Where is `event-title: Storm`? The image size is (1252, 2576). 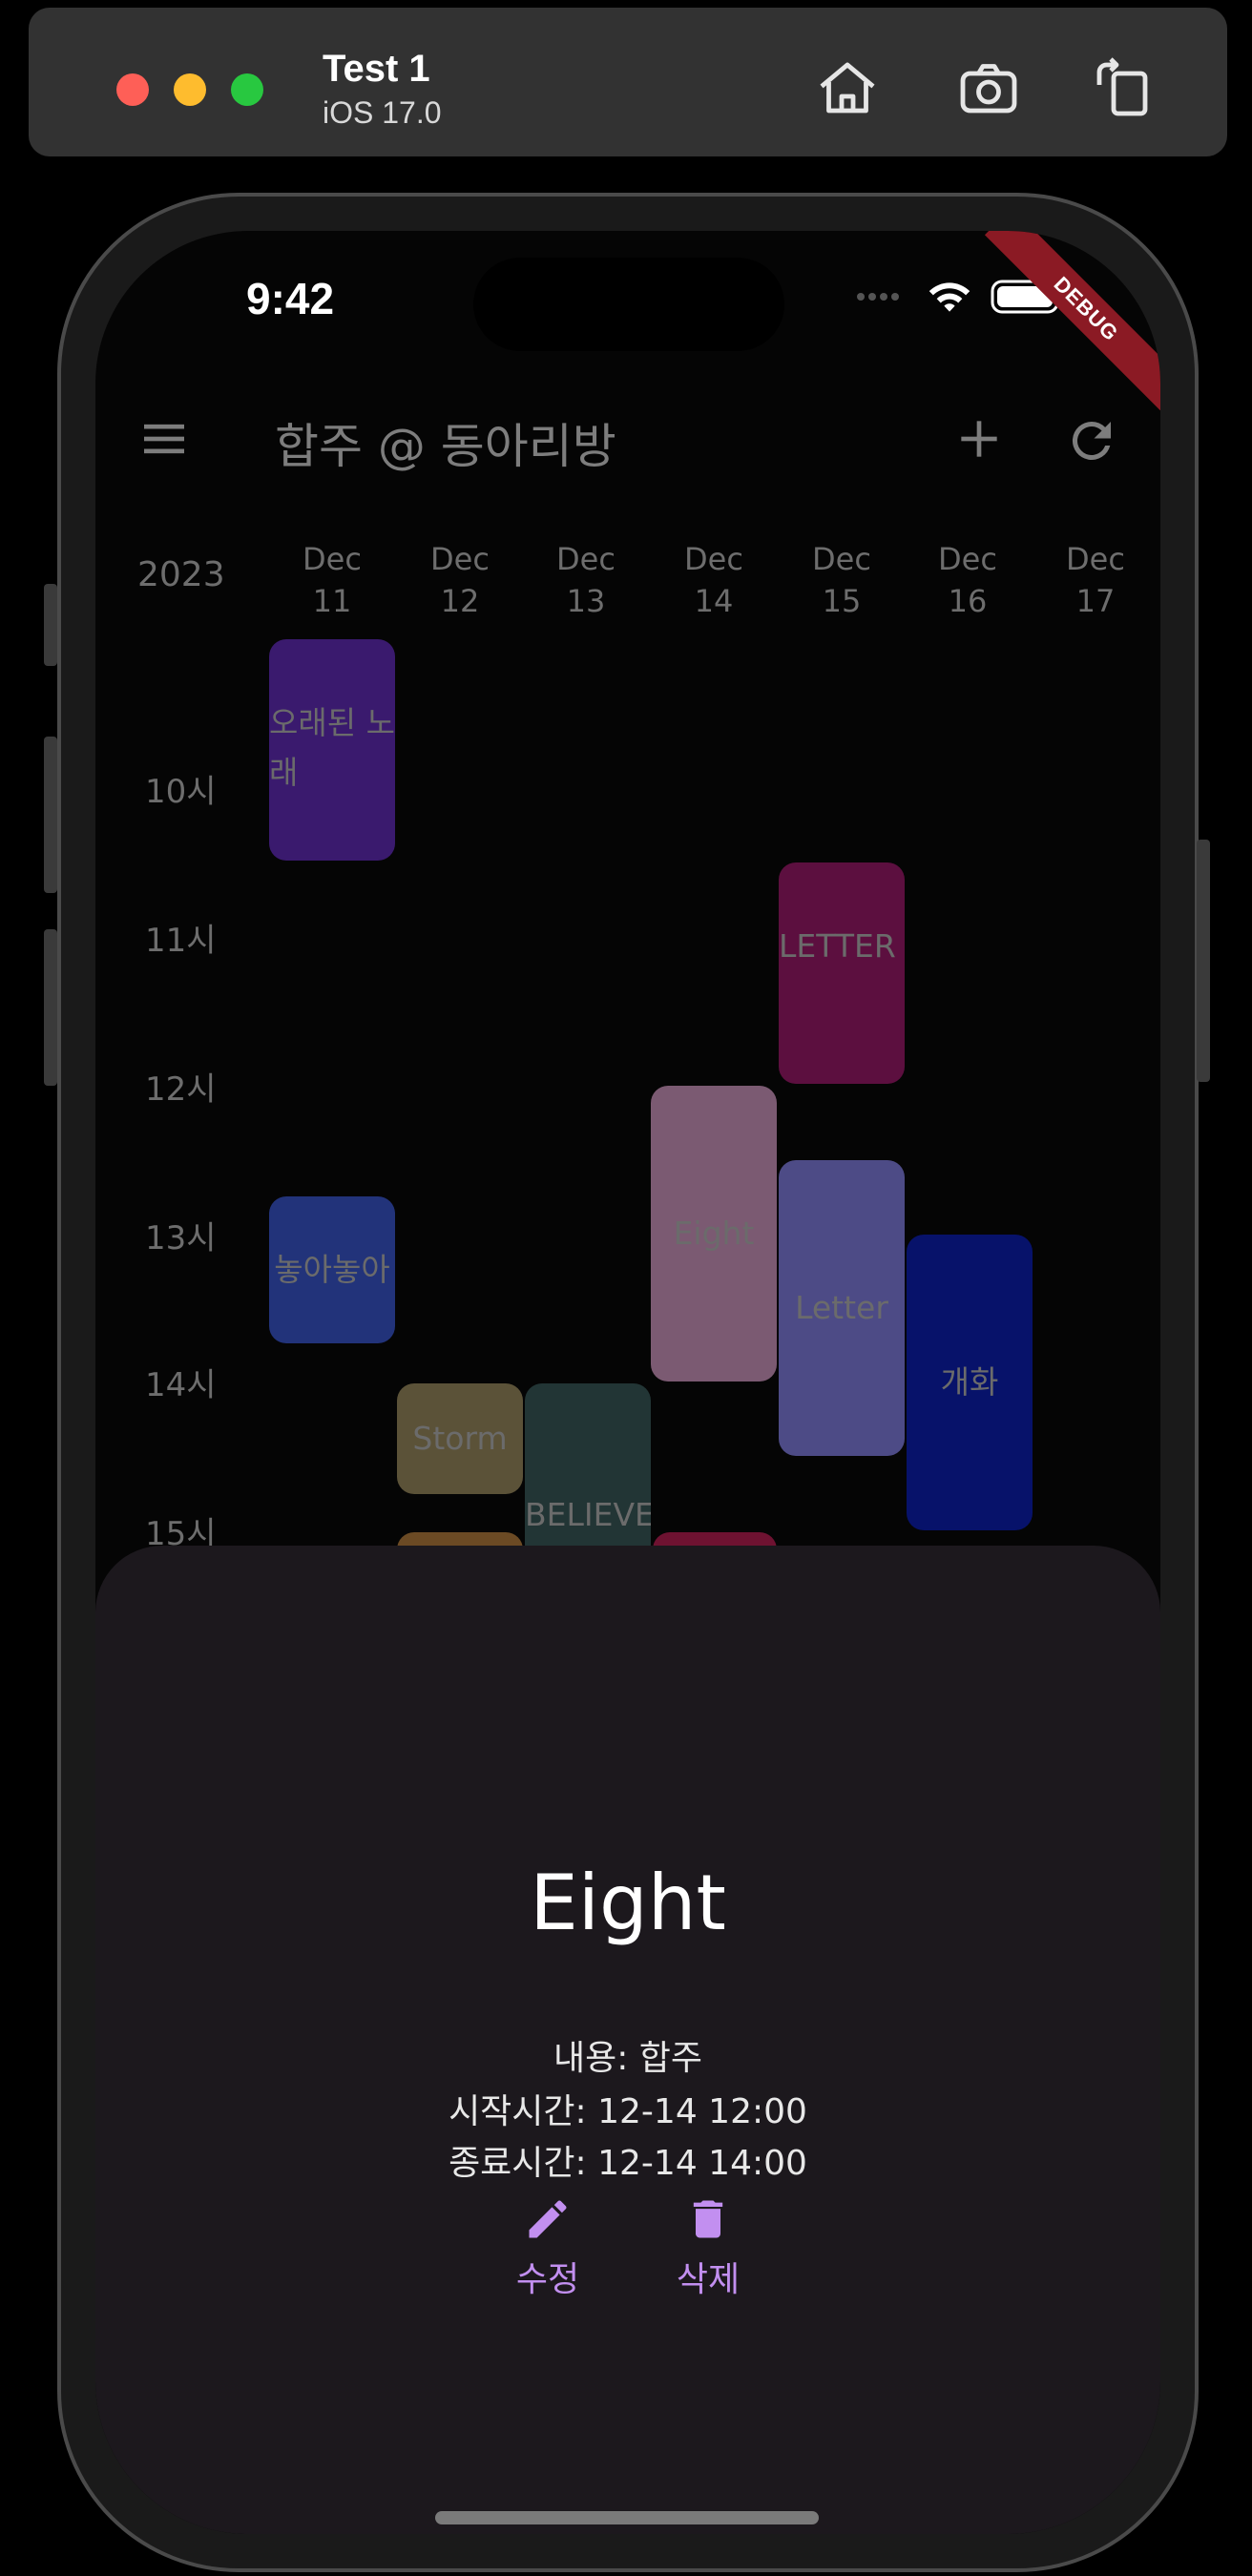 event-title: Storm is located at coordinates (460, 1438).